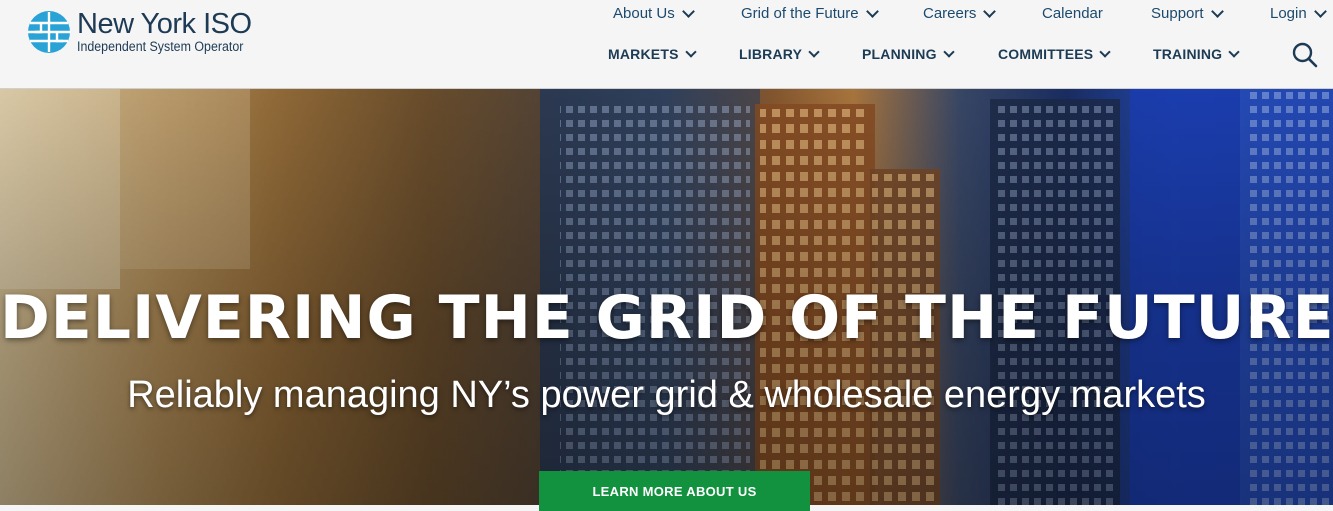 The width and height of the screenshot is (1333, 511). I want to click on nav-label: Grid of the Future, so click(800, 13).